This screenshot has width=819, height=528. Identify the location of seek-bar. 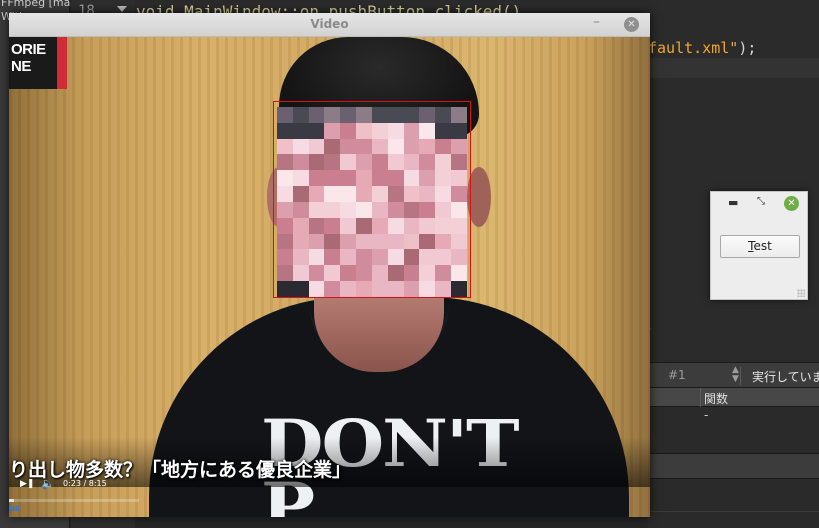
(74, 500).